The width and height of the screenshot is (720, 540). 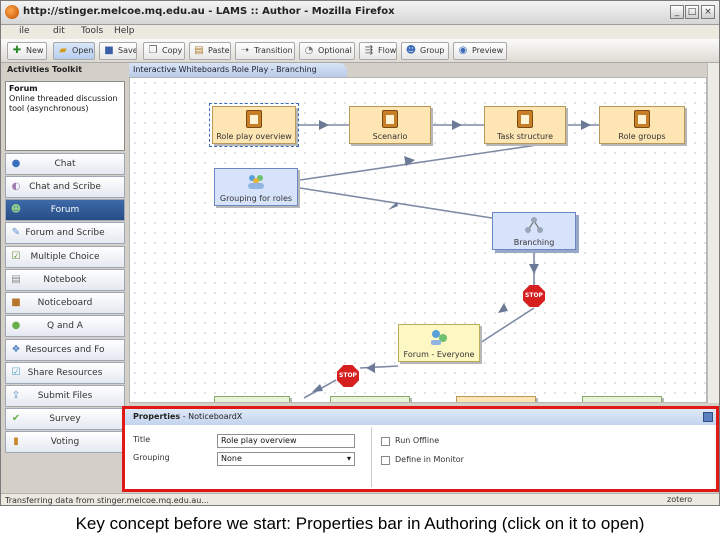 What do you see at coordinates (17, 50) in the screenshot?
I see `new-icon: ✚` at bounding box center [17, 50].